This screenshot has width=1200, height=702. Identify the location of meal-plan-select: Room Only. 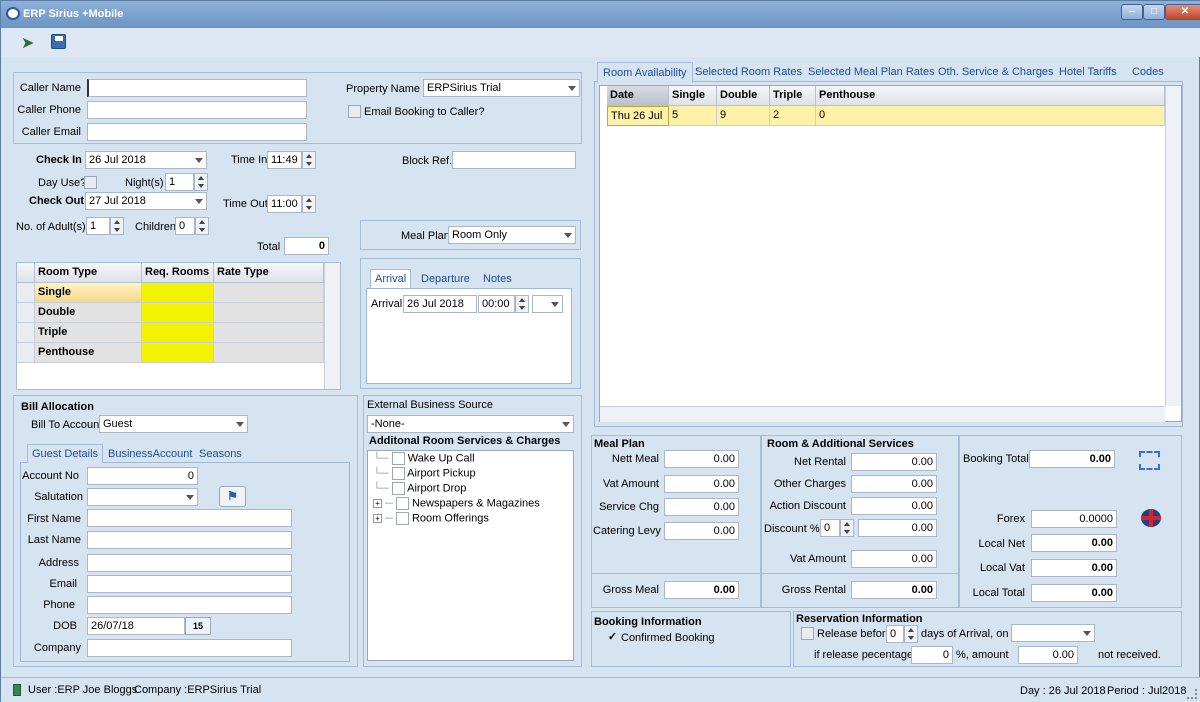
(512, 235).